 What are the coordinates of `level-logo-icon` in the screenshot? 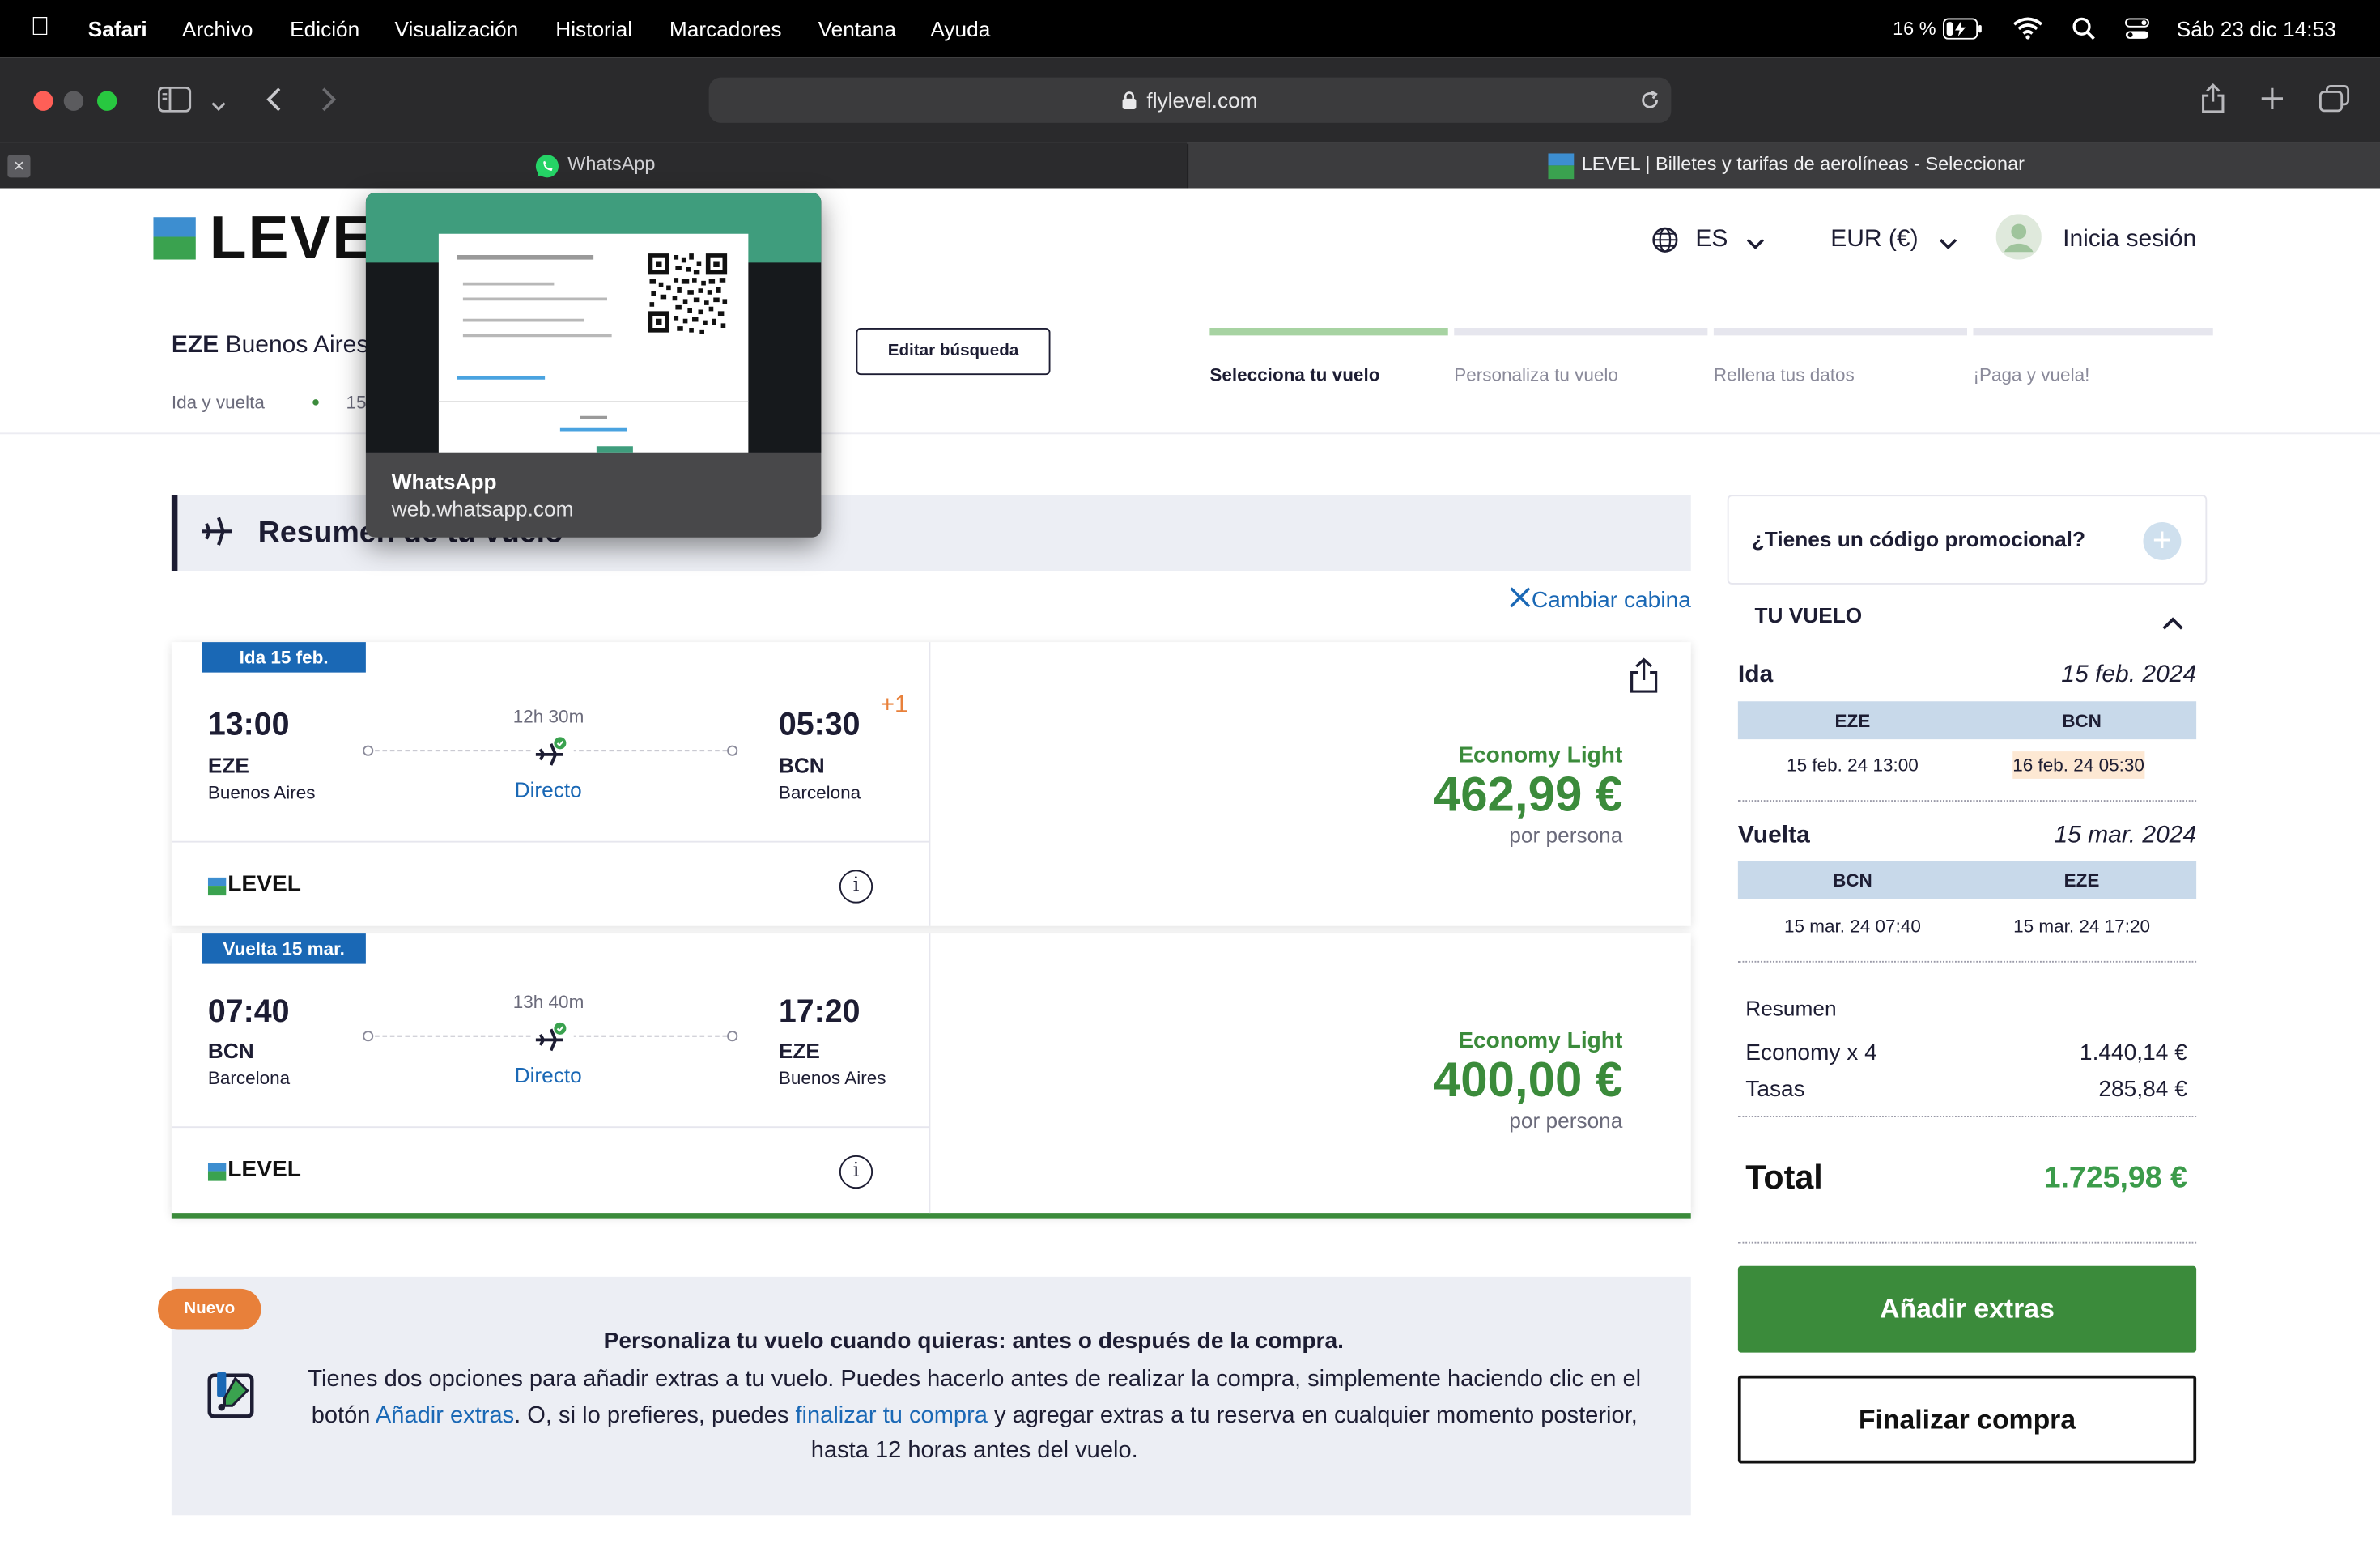 It's located at (174, 239).